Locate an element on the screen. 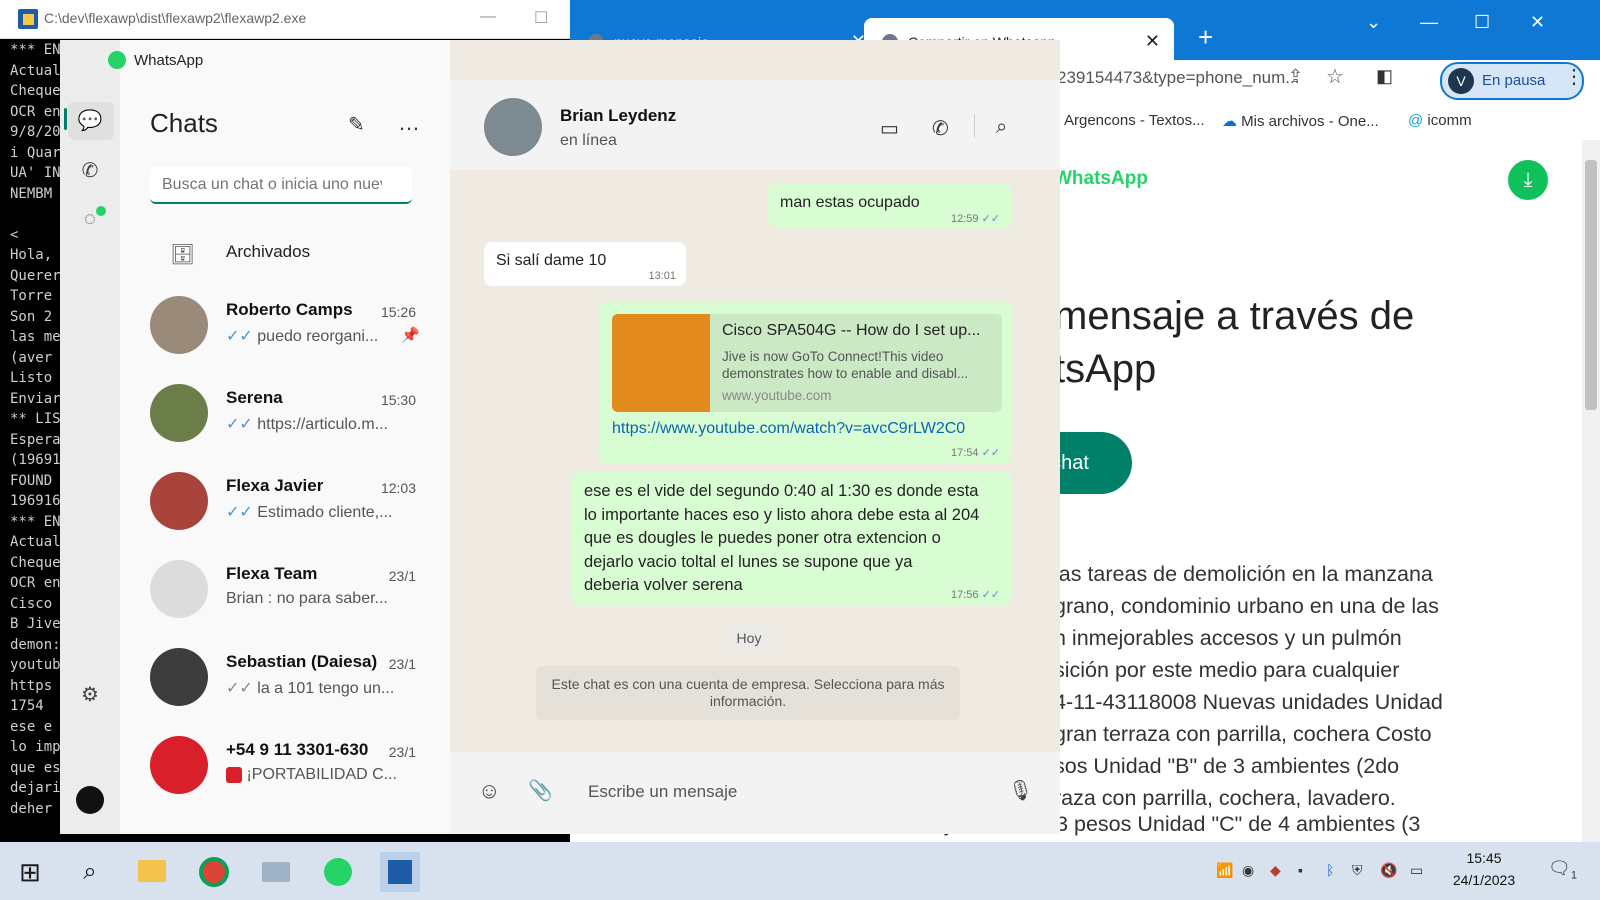 This screenshot has width=1600, height=900. contact-status: en línea is located at coordinates (588, 140).